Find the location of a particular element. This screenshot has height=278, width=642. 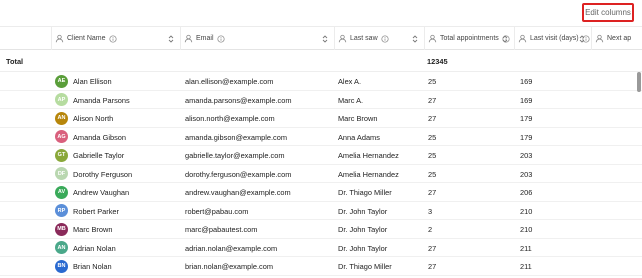

client-email: marc@pabautest.com is located at coordinates (221, 229).